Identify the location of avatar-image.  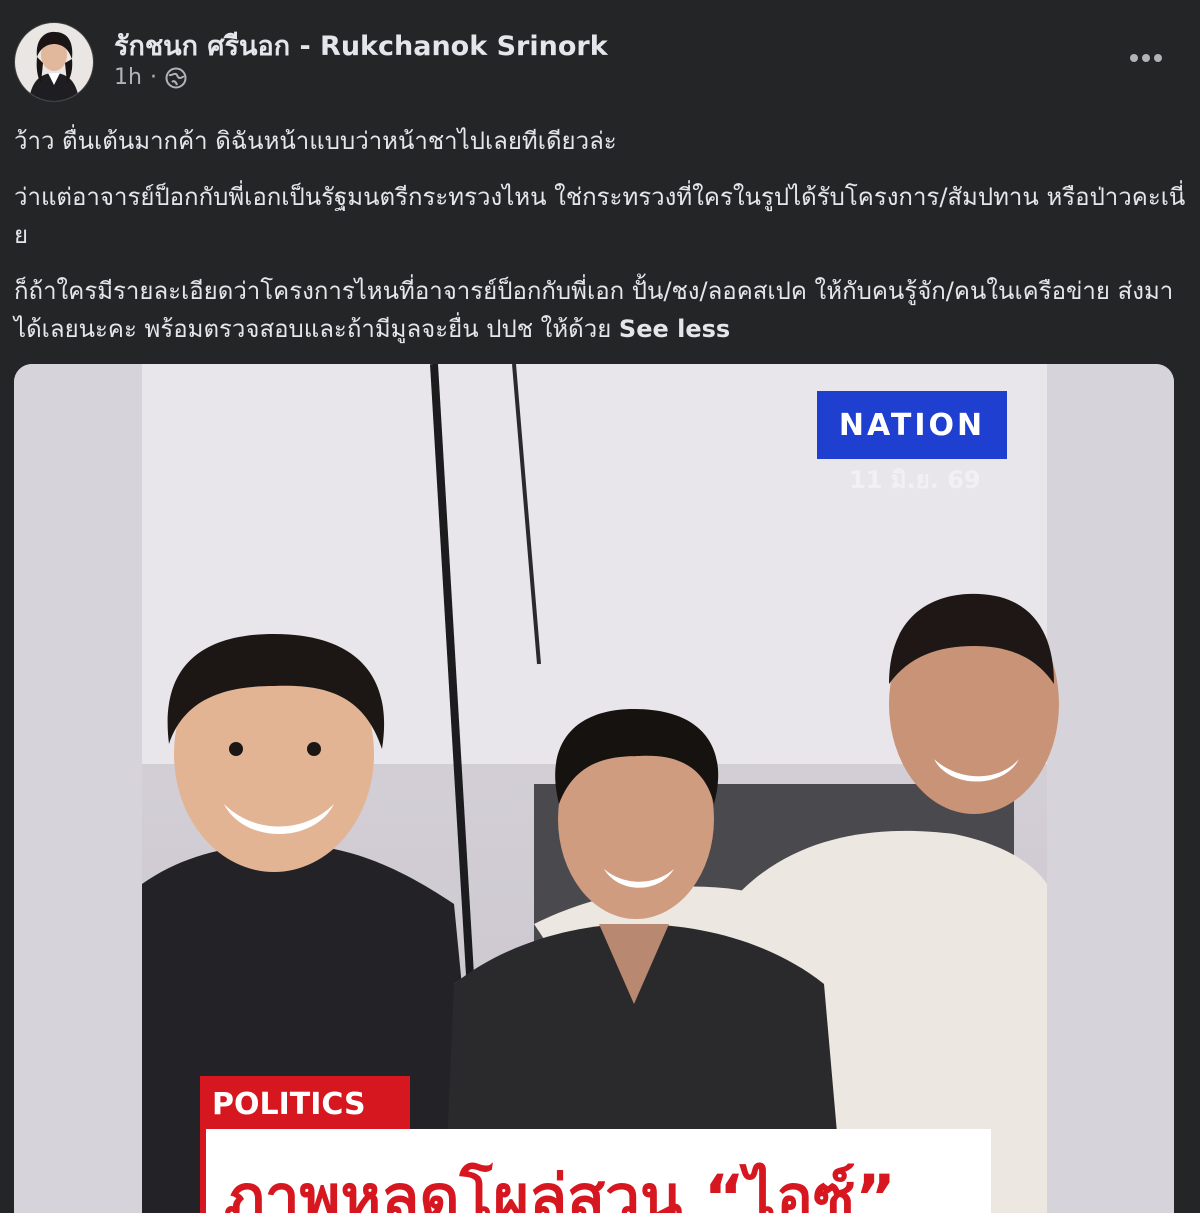
(54, 62).